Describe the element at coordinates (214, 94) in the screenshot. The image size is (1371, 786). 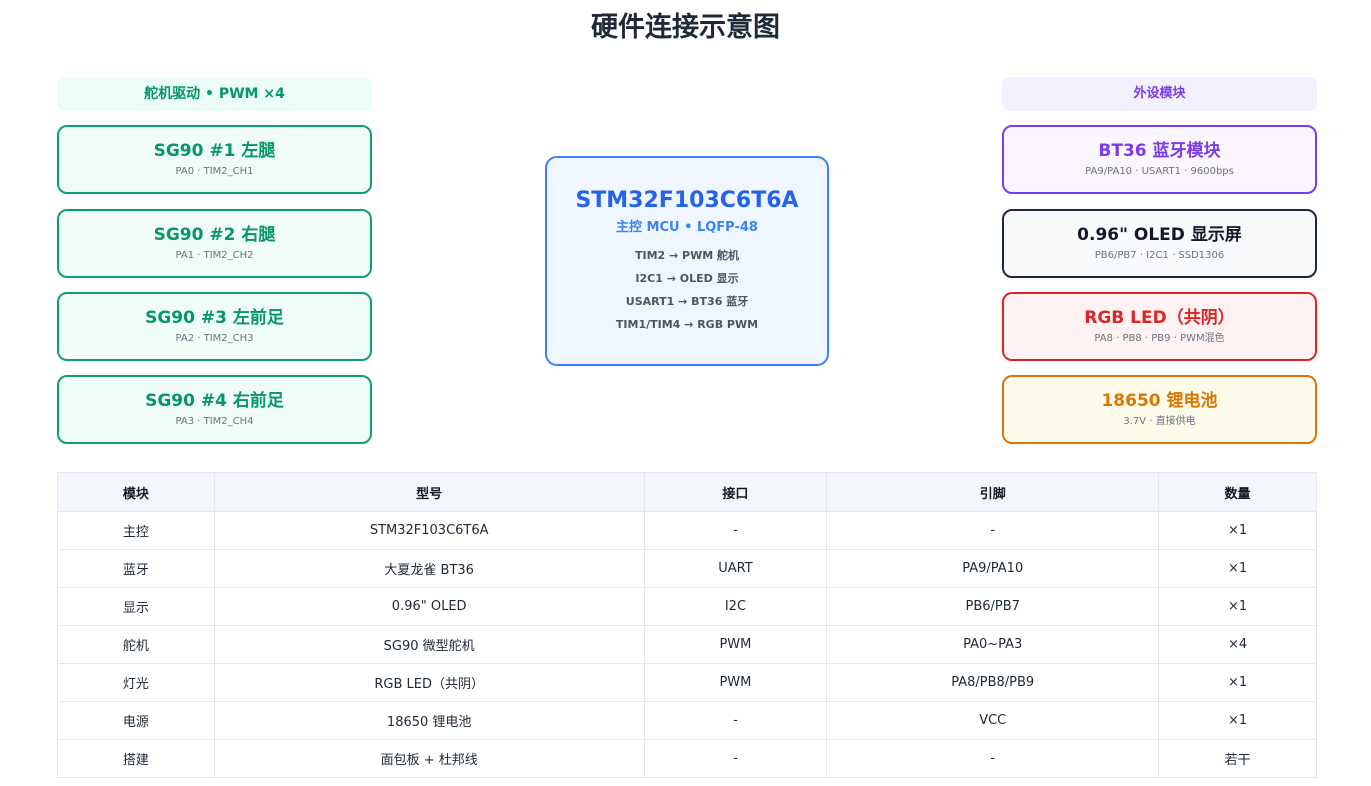
I see `servo-group-header: 舵机驱动 • PWM ×4` at that location.